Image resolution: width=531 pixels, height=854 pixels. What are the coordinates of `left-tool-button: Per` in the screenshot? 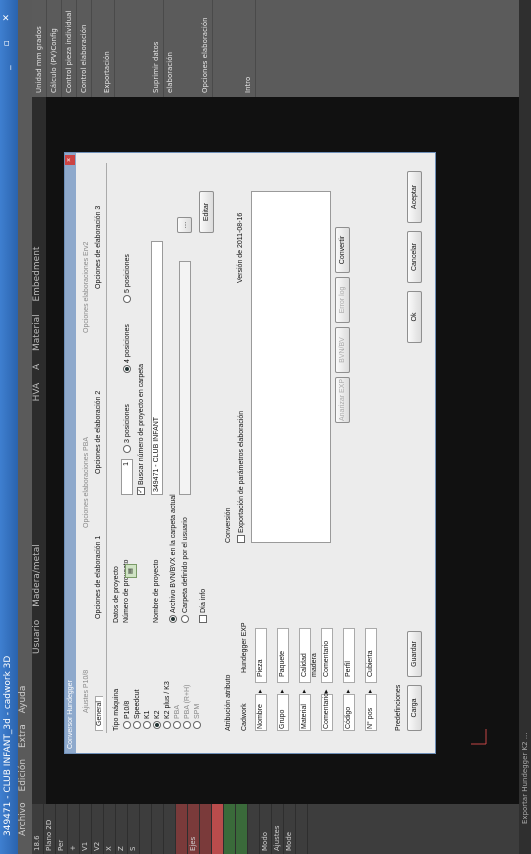 It's located at (62, 829).